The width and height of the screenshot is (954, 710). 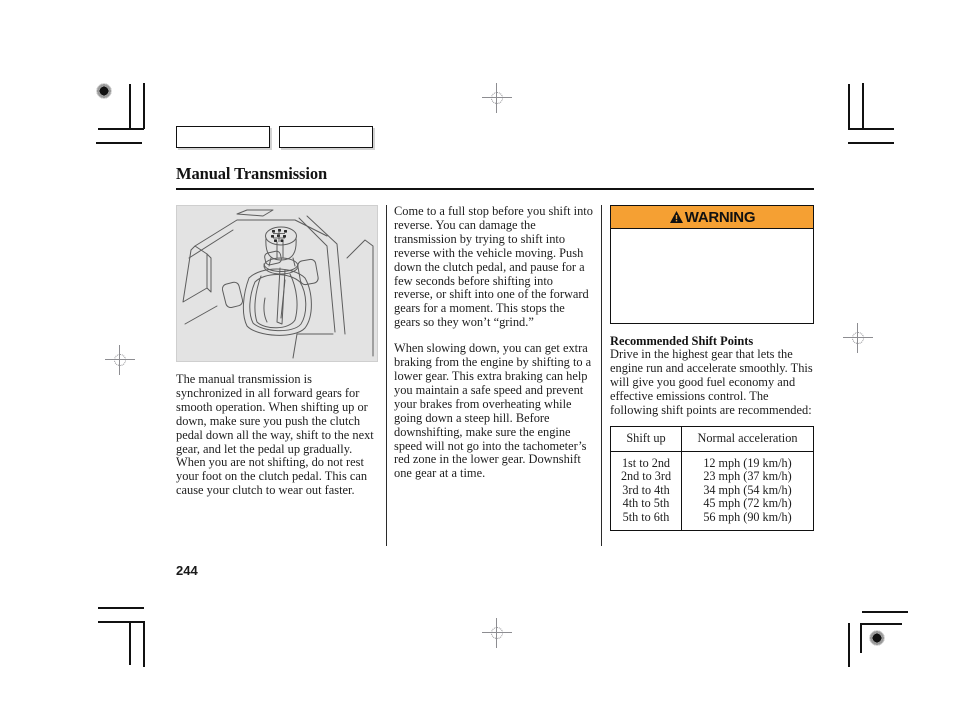 I want to click on warning-header: WARNING, so click(x=712, y=217).